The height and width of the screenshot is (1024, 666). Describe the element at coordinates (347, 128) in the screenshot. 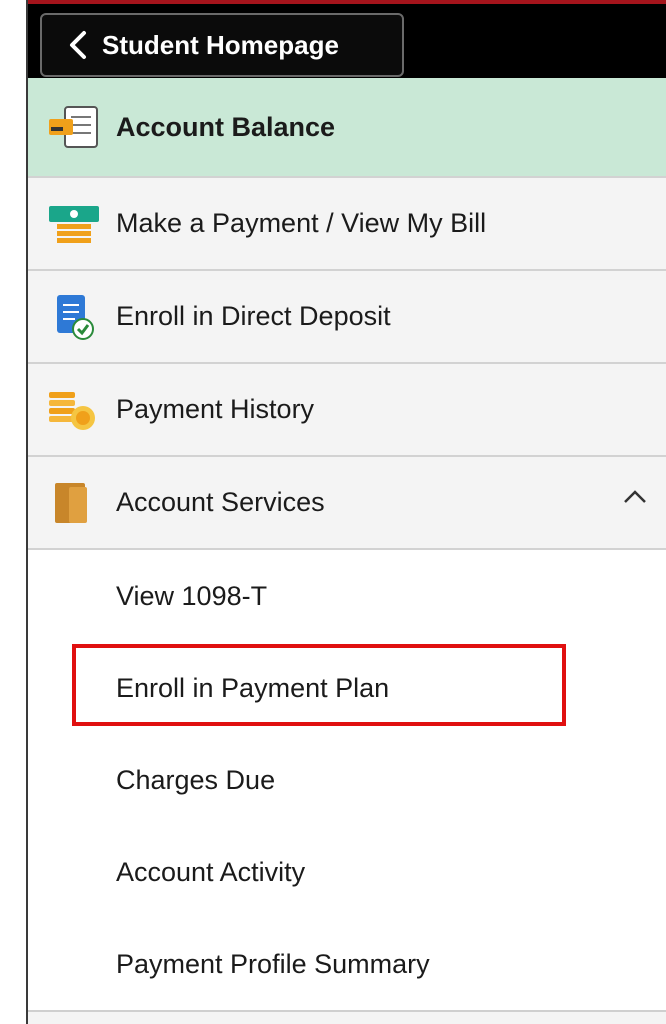

I see `nav-item-account-balance: Account Balance` at that location.